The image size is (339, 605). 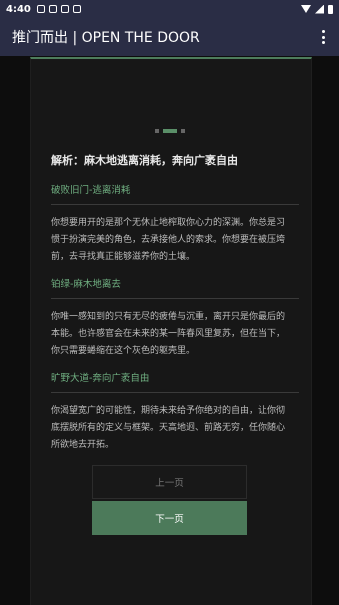 What do you see at coordinates (168, 428) in the screenshot?
I see `body-line: 底摆脱所有的定义与框架。天高地迥、前路无穷，任你随心` at bounding box center [168, 428].